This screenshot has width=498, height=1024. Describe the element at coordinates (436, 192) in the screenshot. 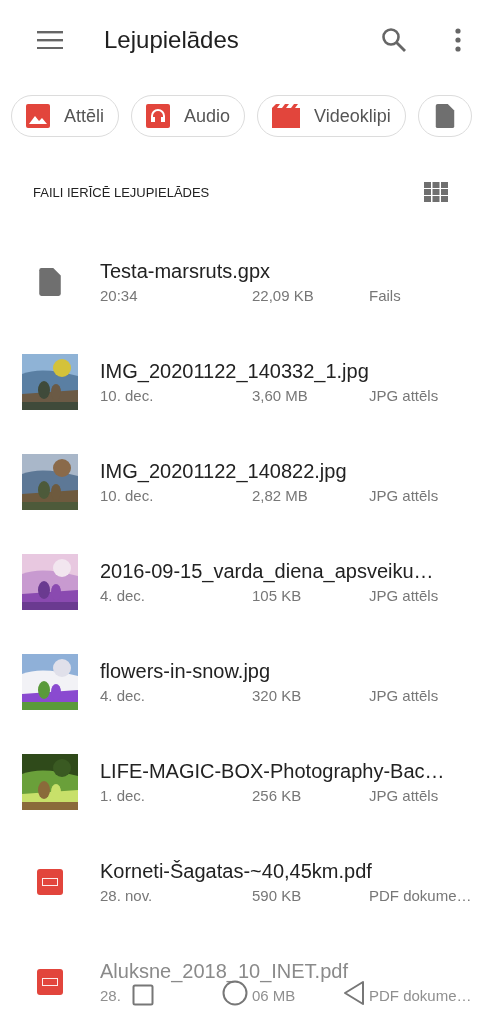

I see `grid-view-button` at that location.